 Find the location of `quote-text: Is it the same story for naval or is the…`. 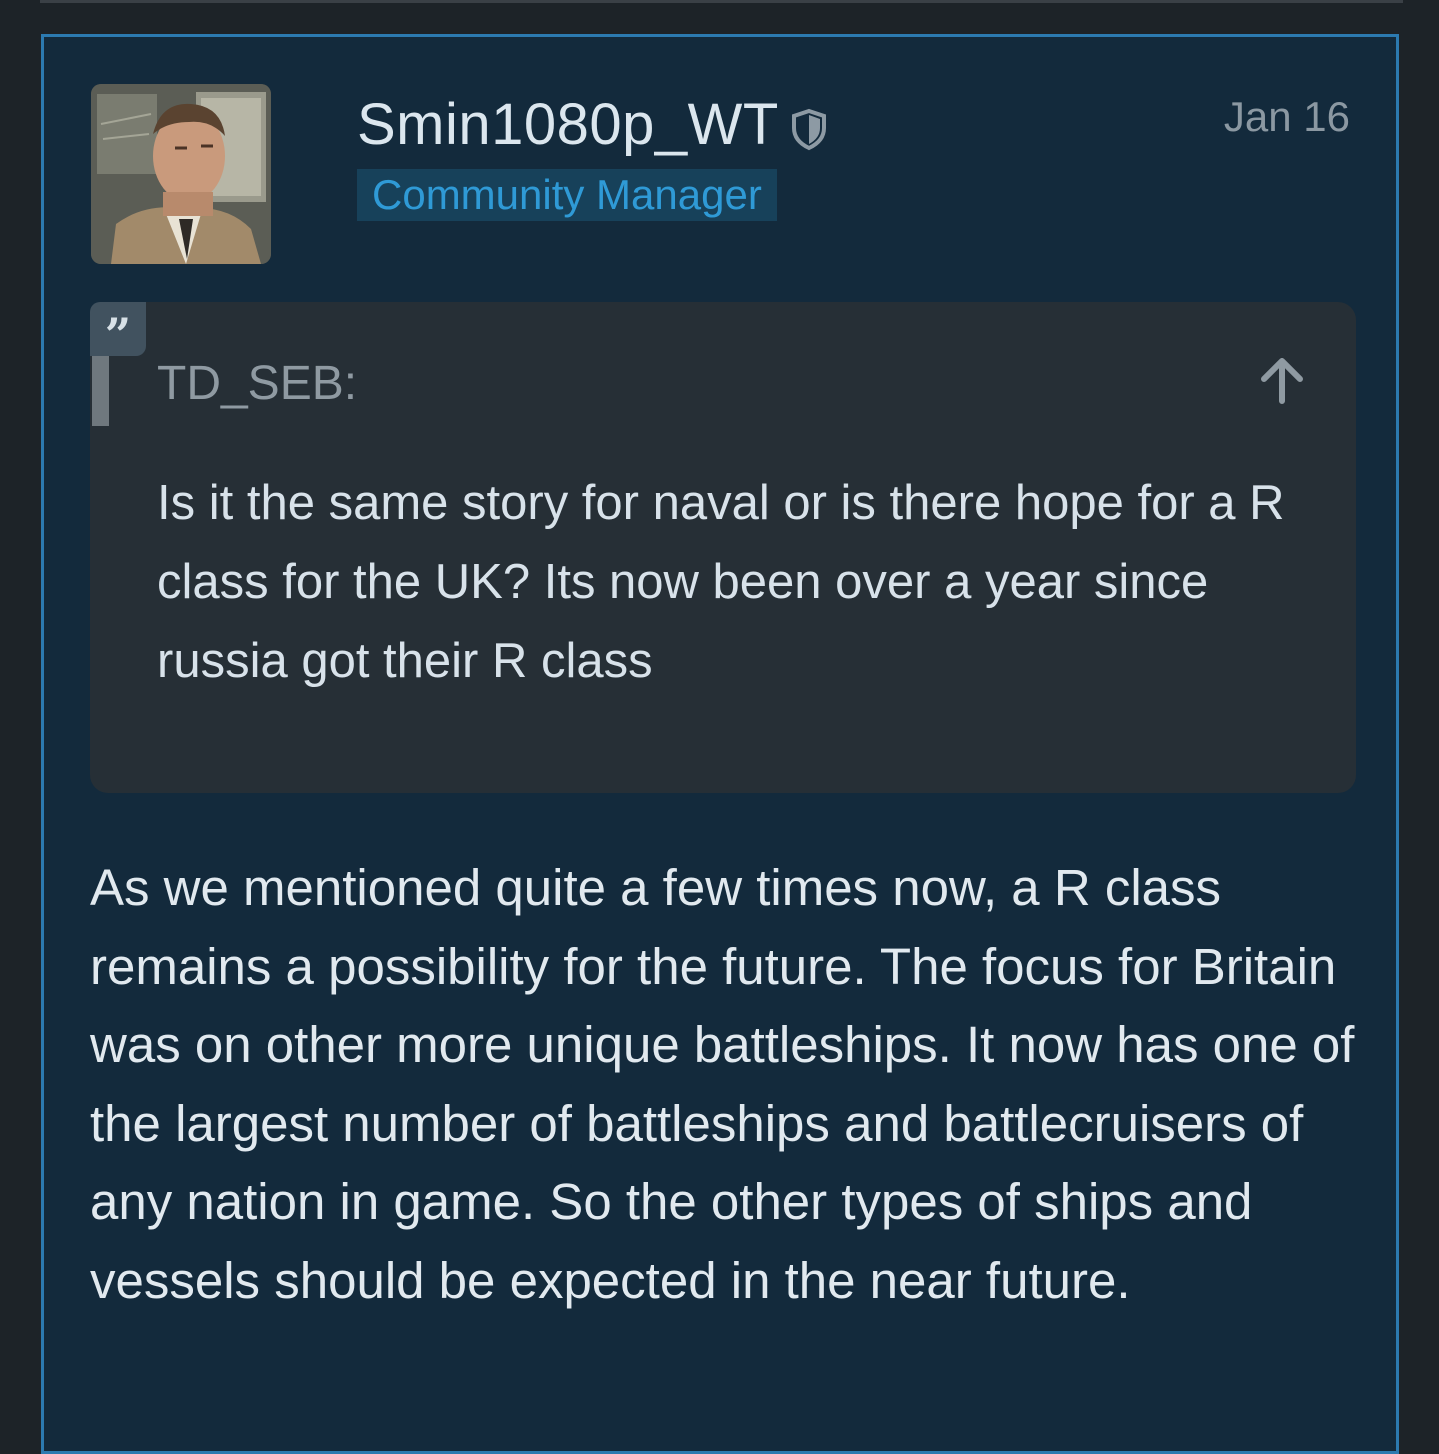

quote-text: Is it the same story for naval or is the… is located at coordinates (721, 582).